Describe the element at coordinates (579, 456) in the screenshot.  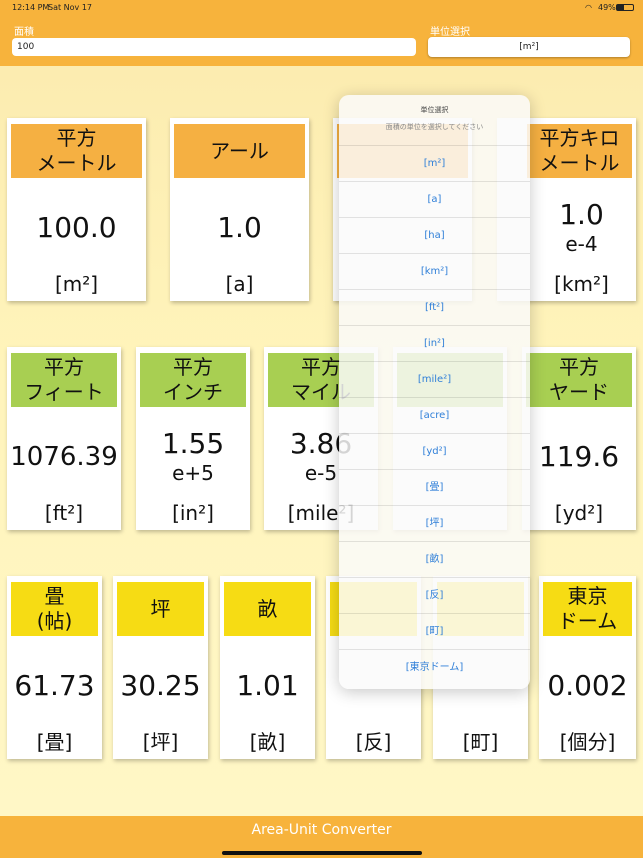
I see `card-value: 119.6` at that location.